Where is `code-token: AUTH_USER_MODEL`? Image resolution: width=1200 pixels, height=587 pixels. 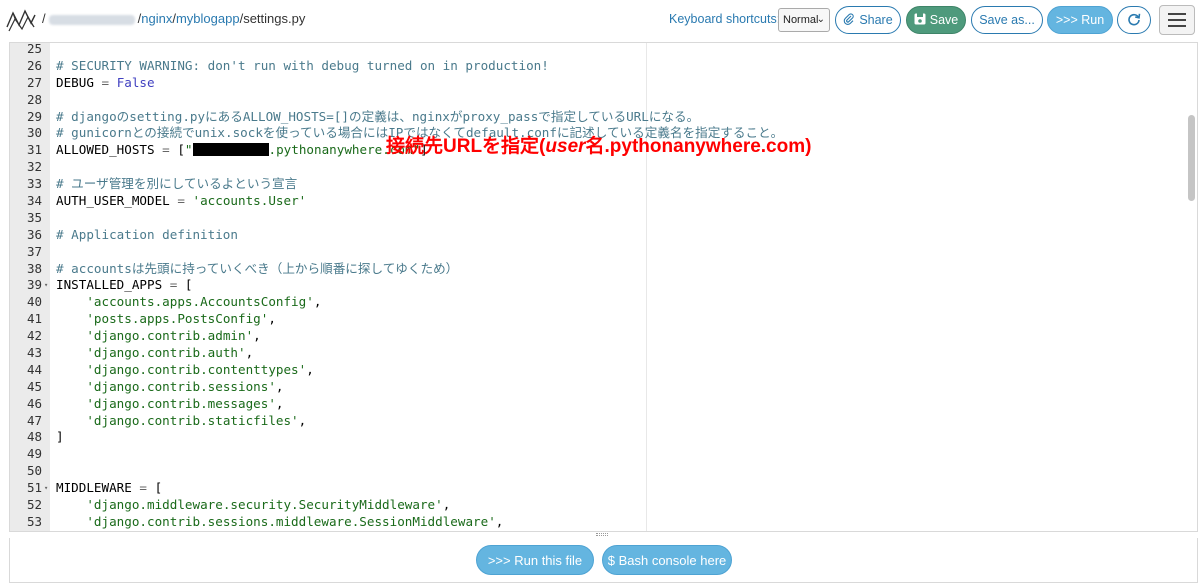 code-token: AUTH_USER_MODEL is located at coordinates (117, 201).